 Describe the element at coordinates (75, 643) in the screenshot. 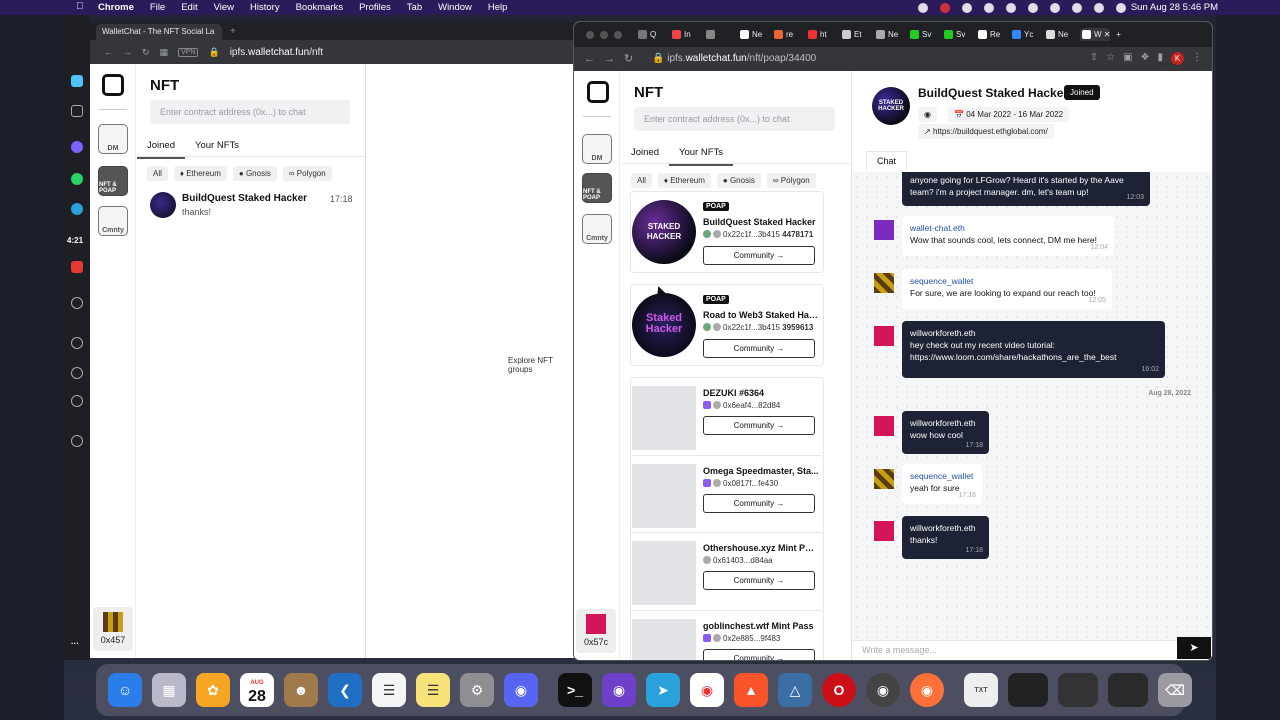

I see `more-icon: ···` at that location.